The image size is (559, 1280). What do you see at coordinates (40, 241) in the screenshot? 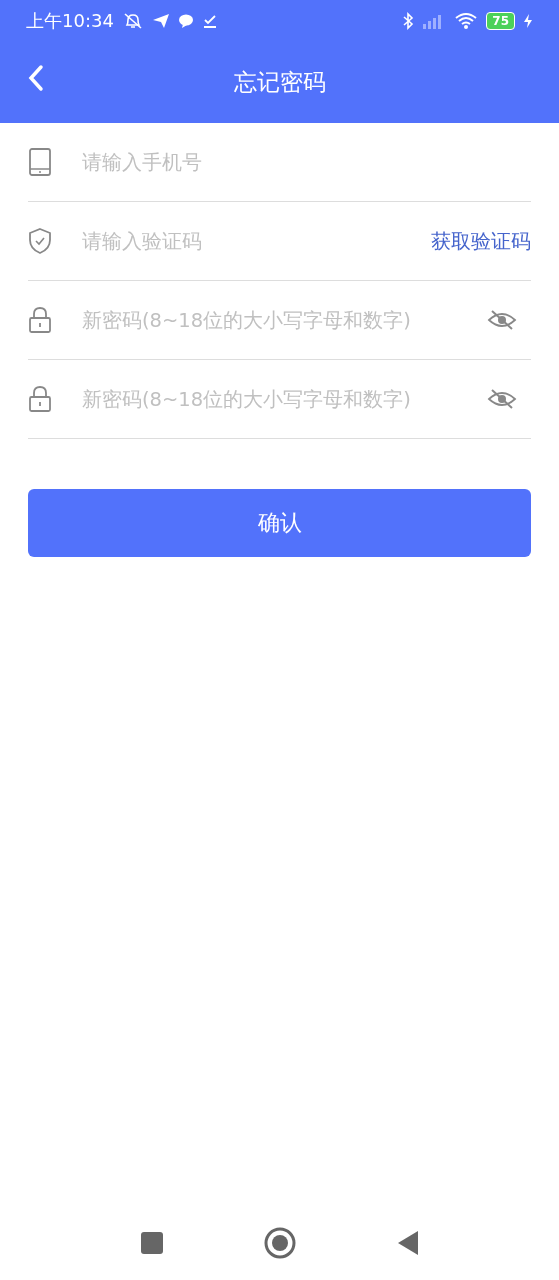
I see `shield-icon` at bounding box center [40, 241].